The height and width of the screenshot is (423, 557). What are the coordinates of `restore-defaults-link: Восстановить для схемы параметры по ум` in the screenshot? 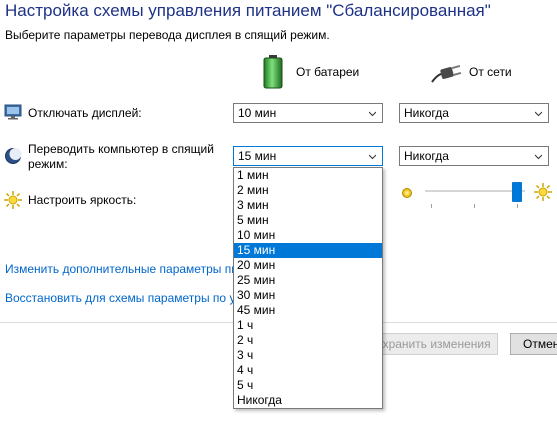 It's located at (124, 298).